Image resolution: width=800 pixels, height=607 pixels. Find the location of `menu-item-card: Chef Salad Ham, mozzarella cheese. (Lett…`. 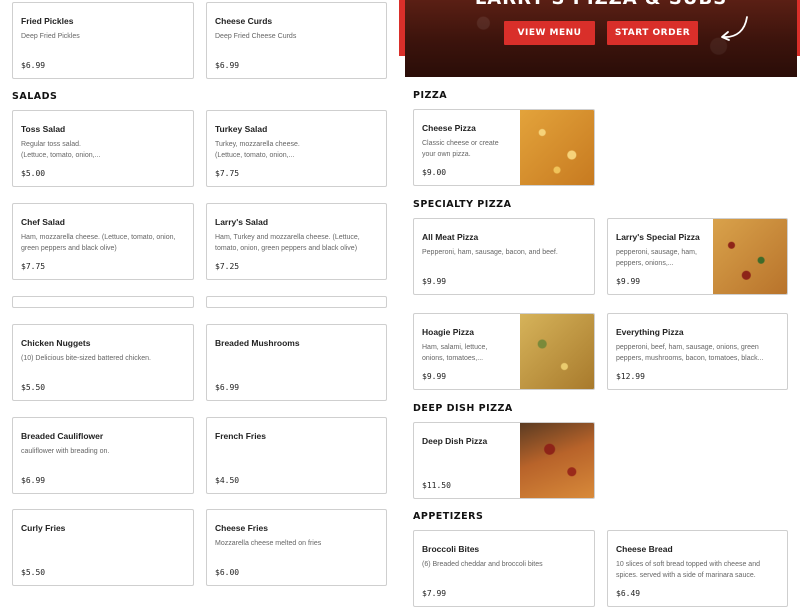

menu-item-card: Chef Salad Ham, mozzarella cheese. (Lett… is located at coordinates (103, 241).